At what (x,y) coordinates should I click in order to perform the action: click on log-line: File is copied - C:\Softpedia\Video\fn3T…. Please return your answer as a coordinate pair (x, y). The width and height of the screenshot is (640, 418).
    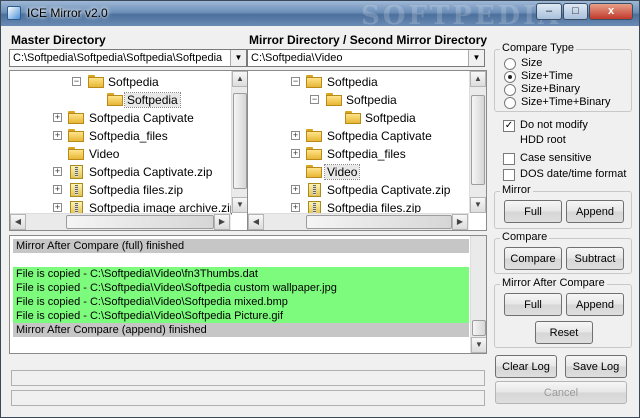
    Looking at the image, I should click on (241, 274).